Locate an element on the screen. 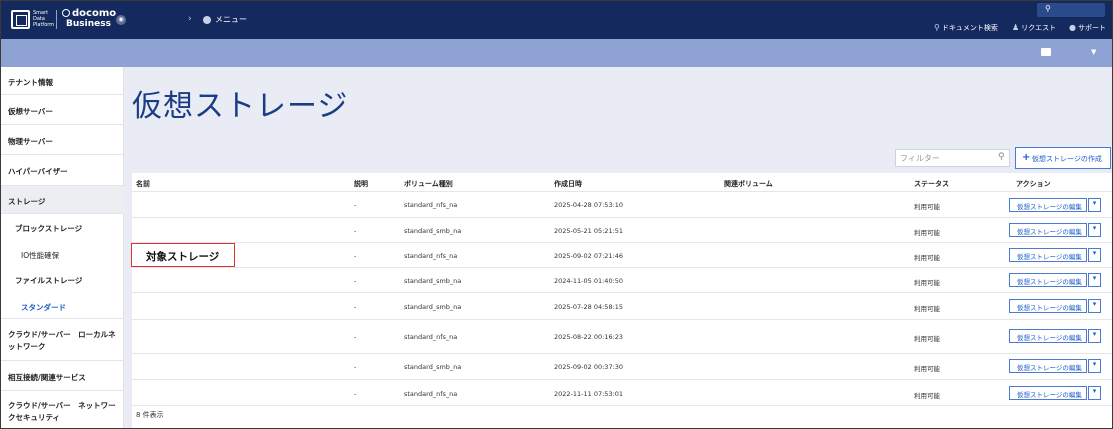 This screenshot has height=429, width=1113. request-link: ♟ リクエスト is located at coordinates (1034, 28).